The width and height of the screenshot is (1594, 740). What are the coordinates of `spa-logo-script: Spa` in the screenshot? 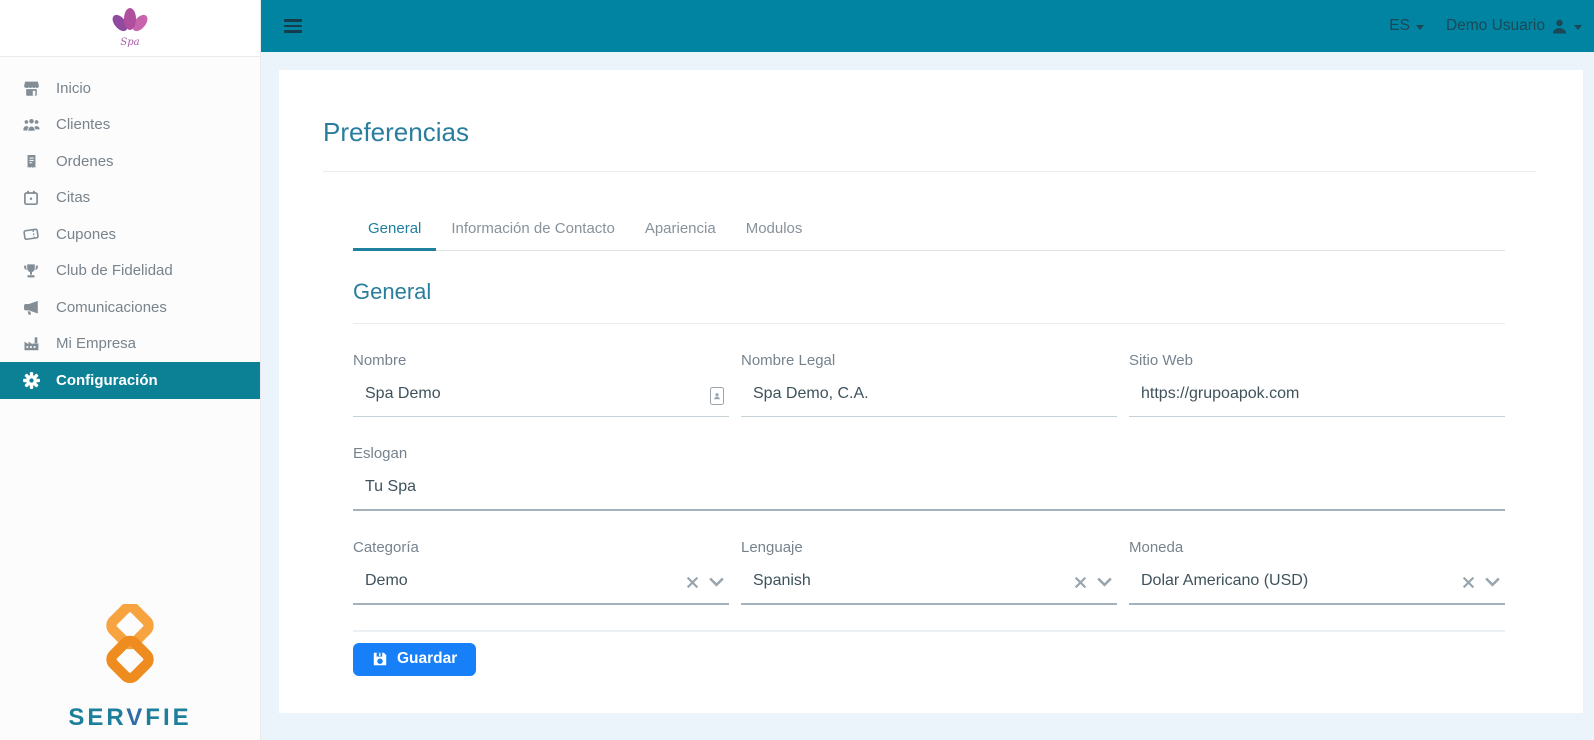 It's located at (129, 42).